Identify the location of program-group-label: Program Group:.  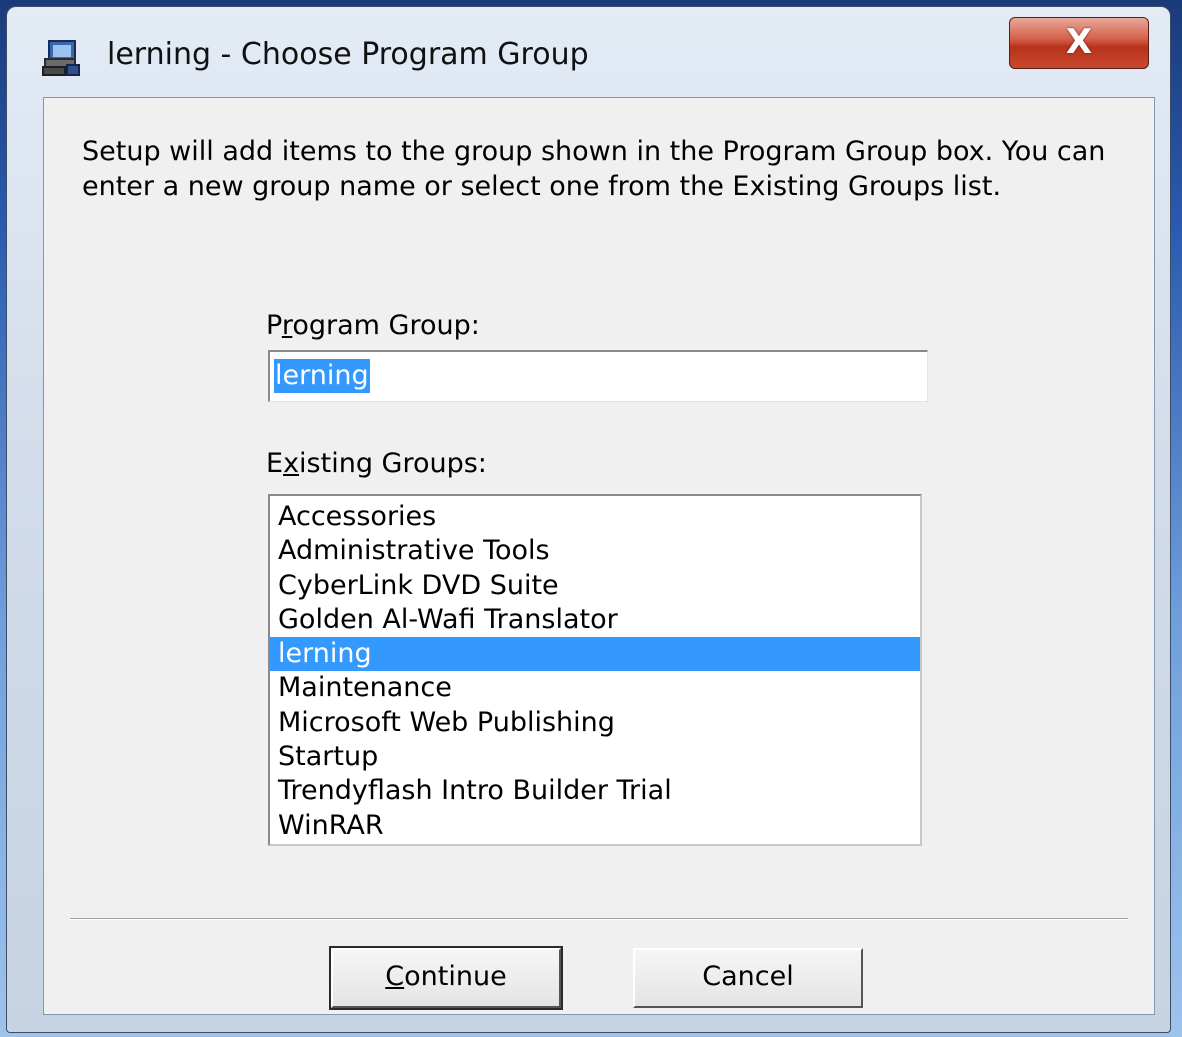
(373, 325).